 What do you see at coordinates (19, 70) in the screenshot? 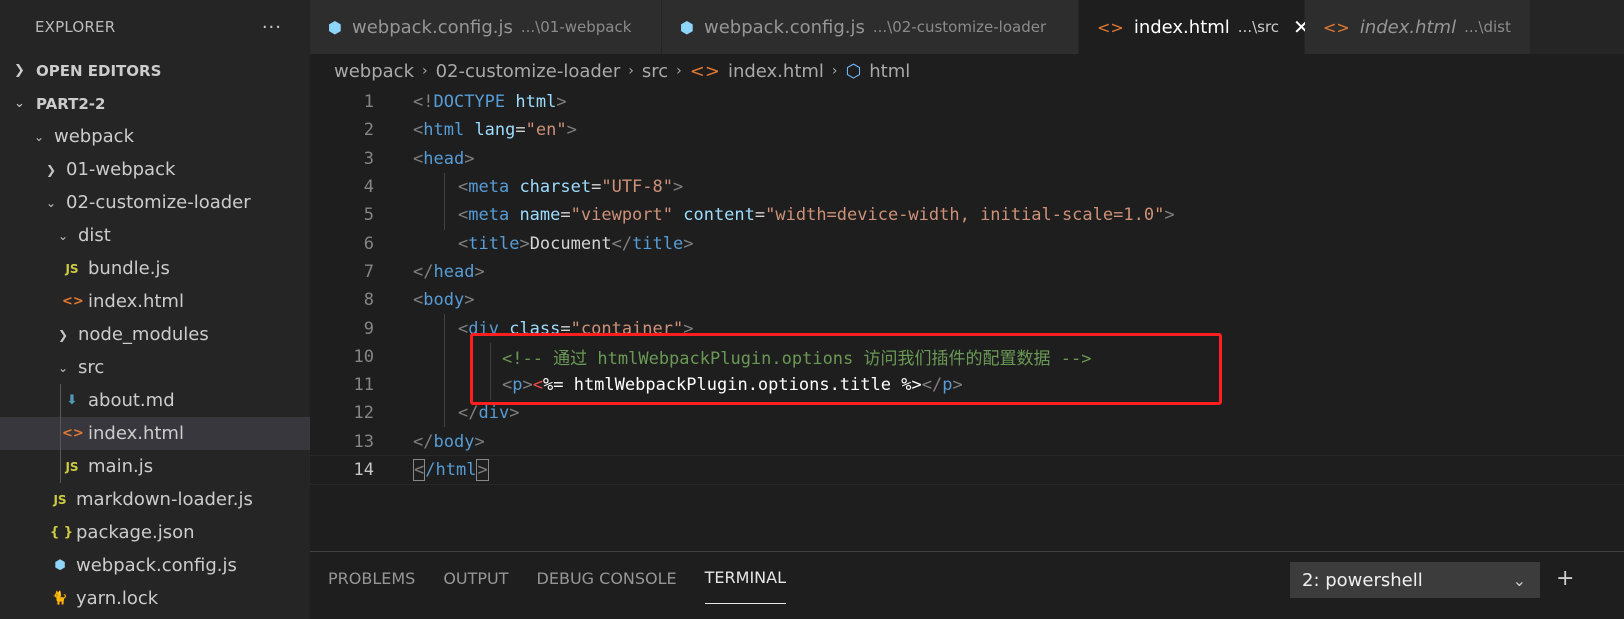
I see `chevron-right-icon: ❯` at bounding box center [19, 70].